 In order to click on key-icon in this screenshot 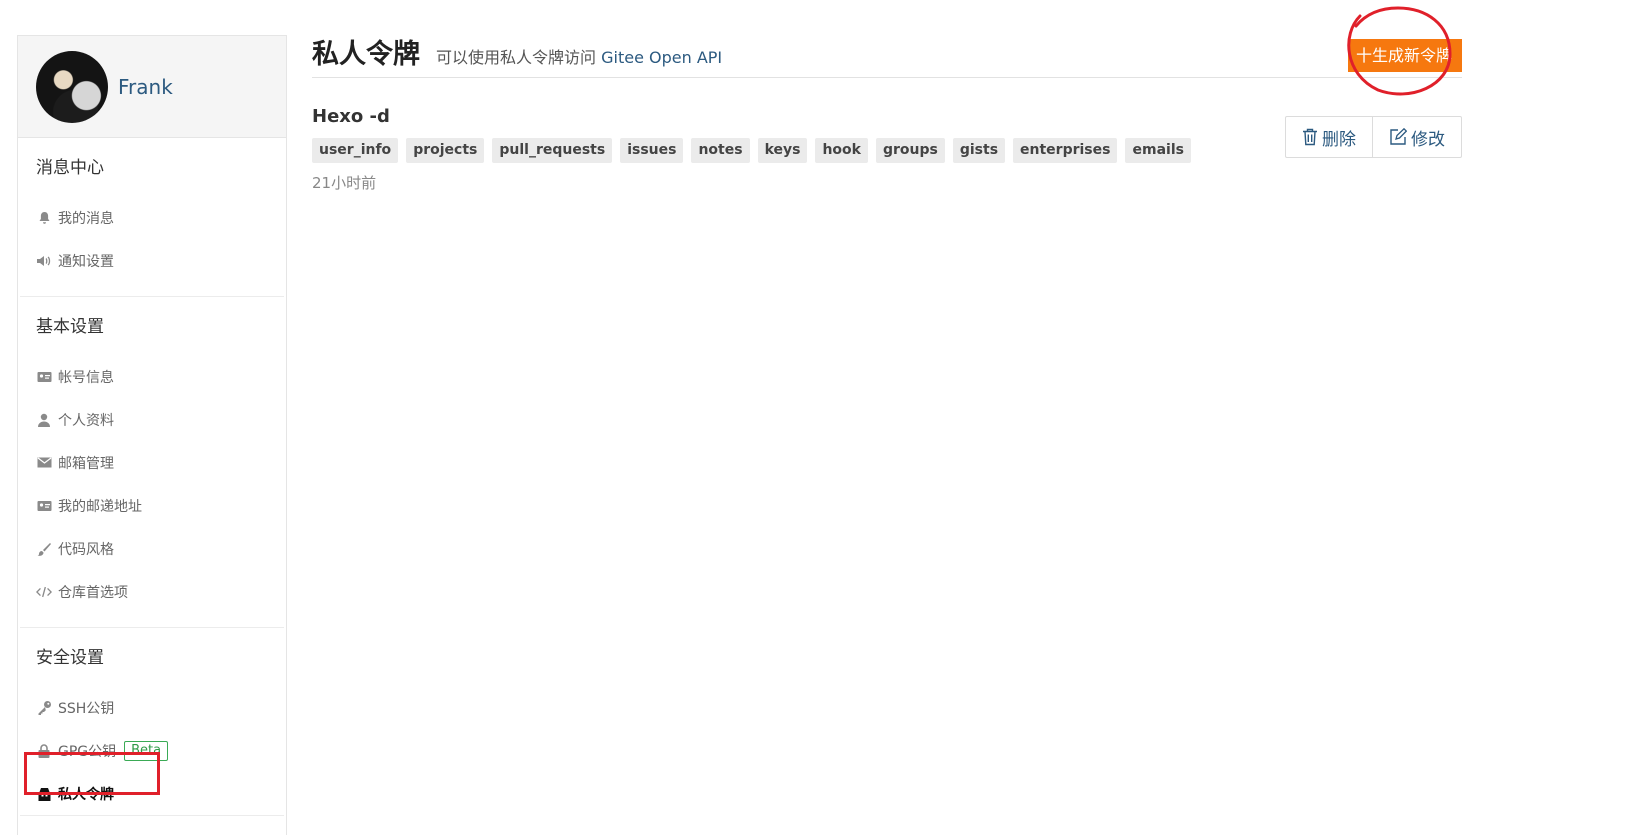, I will do `click(44, 708)`.